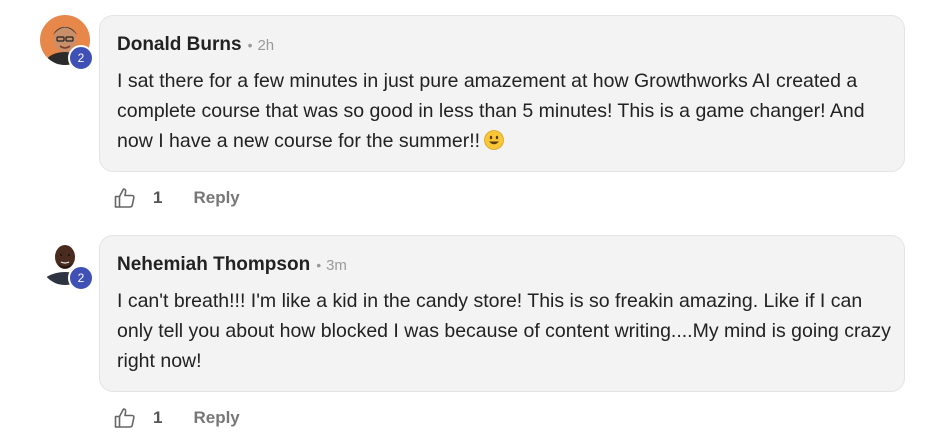  What do you see at coordinates (494, 140) in the screenshot?
I see `smiley-emoji-icon` at bounding box center [494, 140].